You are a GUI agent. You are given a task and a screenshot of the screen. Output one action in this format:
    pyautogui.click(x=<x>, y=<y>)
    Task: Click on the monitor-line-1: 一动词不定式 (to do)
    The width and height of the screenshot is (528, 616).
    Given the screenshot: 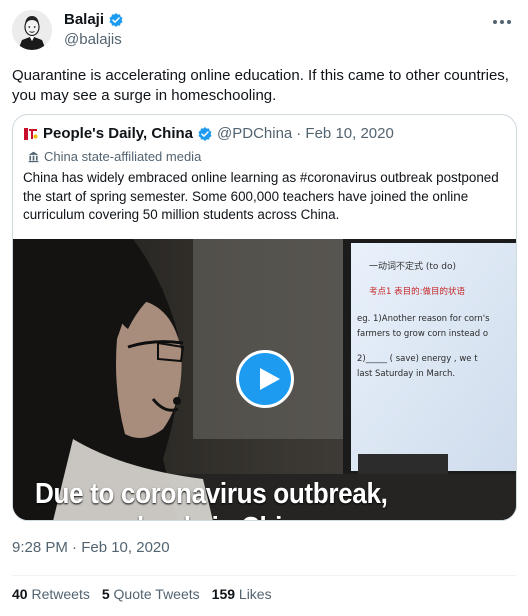 What is the action you would take?
    pyautogui.click(x=412, y=266)
    